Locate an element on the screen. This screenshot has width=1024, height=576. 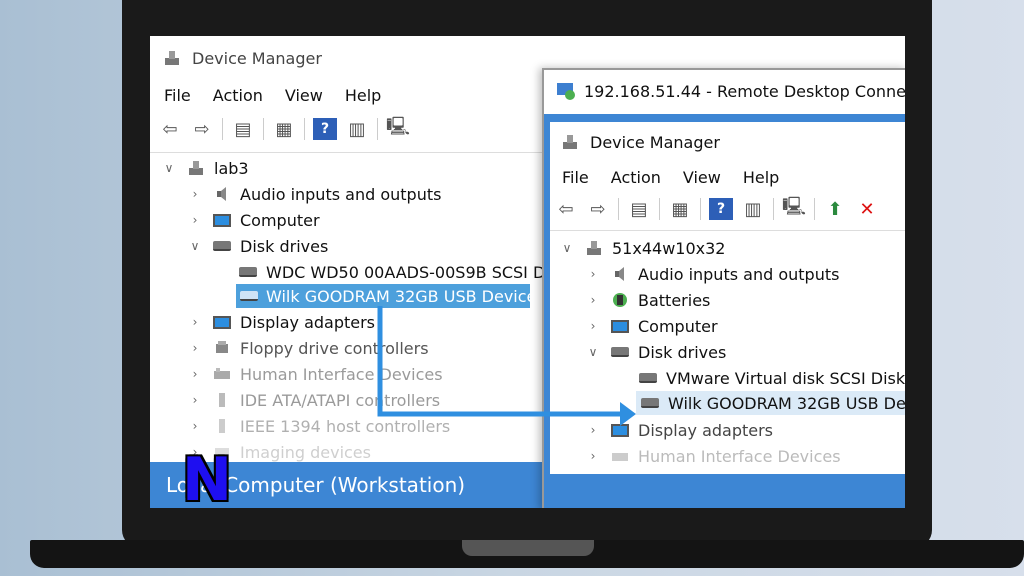
transfer-arrow is located at coordinates (506, 366).